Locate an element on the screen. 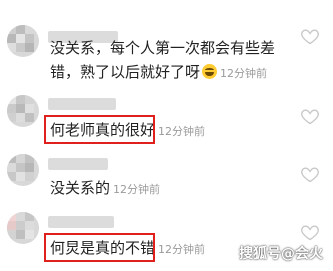 The image size is (333, 271). watermark-text: 搜狐号@会火 is located at coordinates (281, 254).